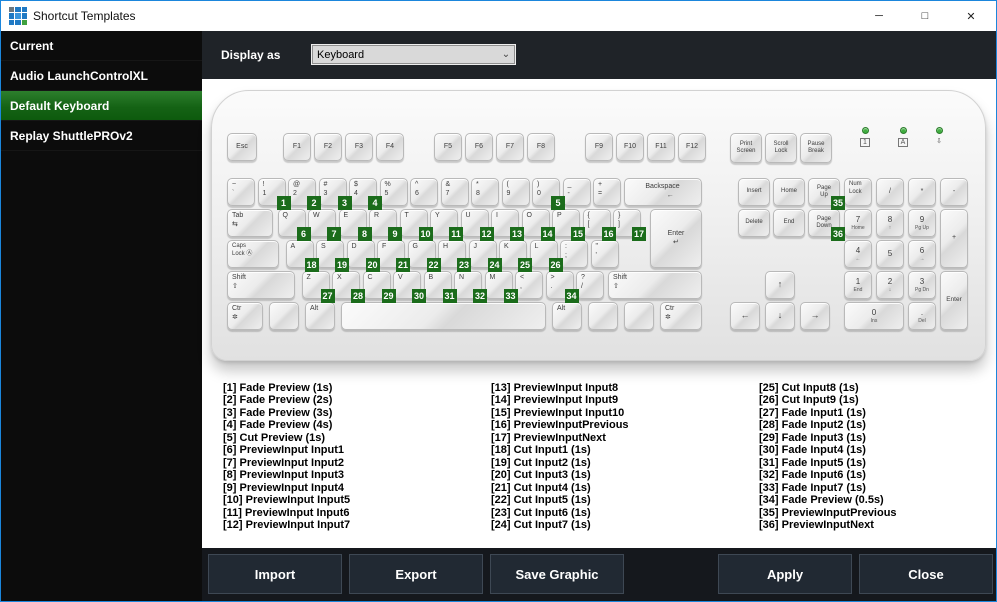 The width and height of the screenshot is (997, 602). I want to click on key-f4: F4, so click(390, 147).